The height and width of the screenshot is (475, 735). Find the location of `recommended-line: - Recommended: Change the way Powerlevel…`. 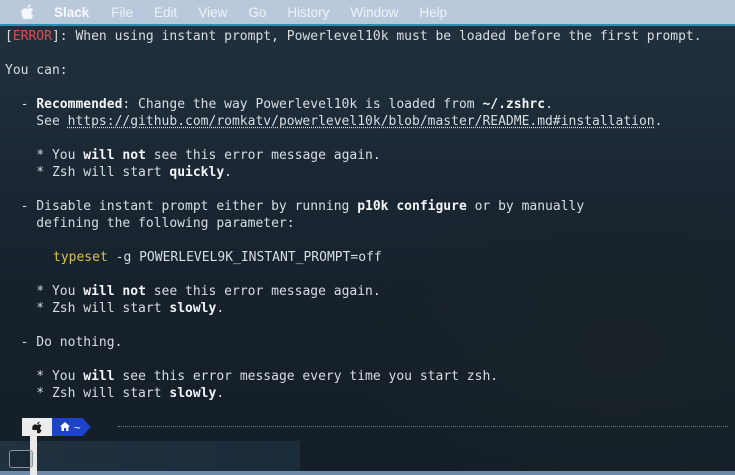

recommended-line: - Recommended: Change the way Powerlevel… is located at coordinates (279, 104).